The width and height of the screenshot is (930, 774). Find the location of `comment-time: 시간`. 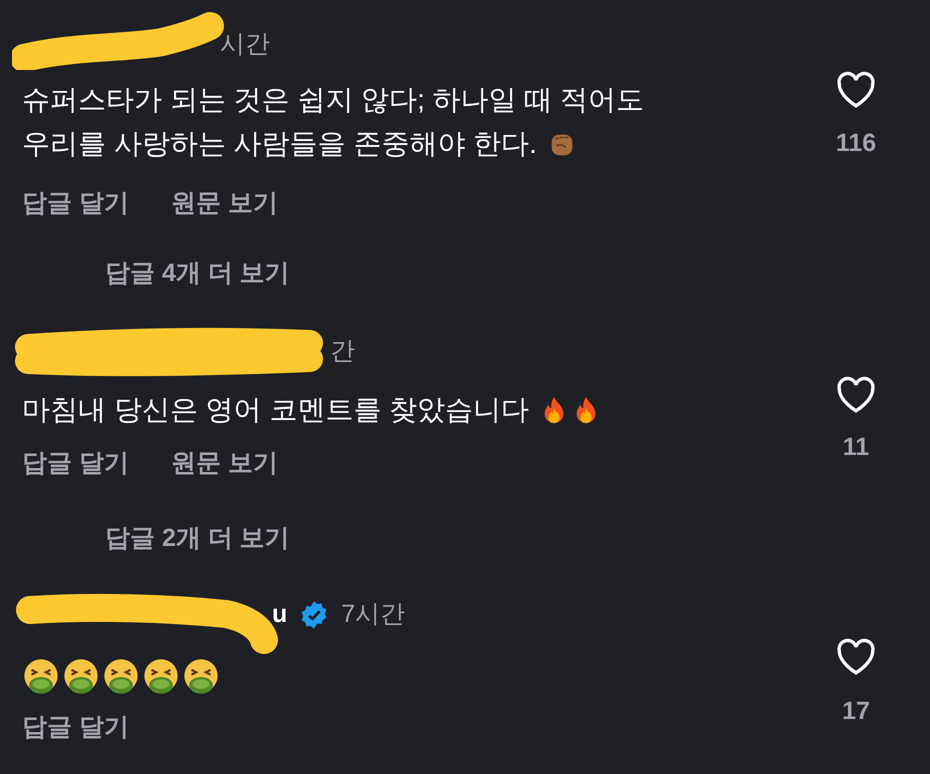

comment-time: 시간 is located at coordinates (245, 44).